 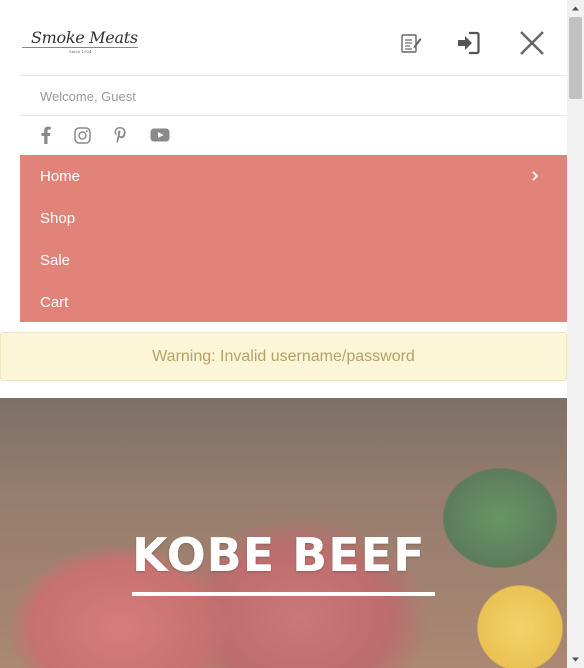 I want to click on mobile-menu-header: Smoke Meats Since 1924, so click(x=293, y=38).